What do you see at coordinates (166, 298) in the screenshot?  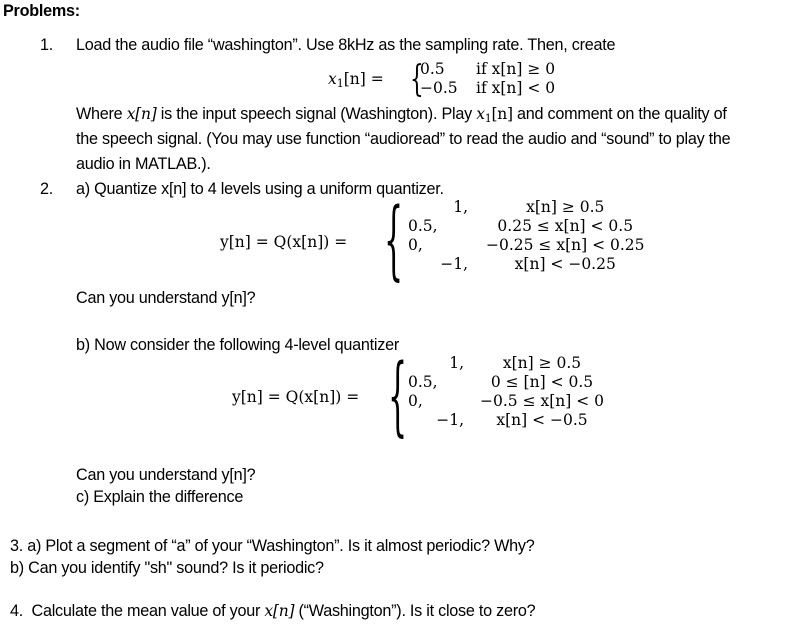 I see `question-2a: Can you understand y[n]?` at bounding box center [166, 298].